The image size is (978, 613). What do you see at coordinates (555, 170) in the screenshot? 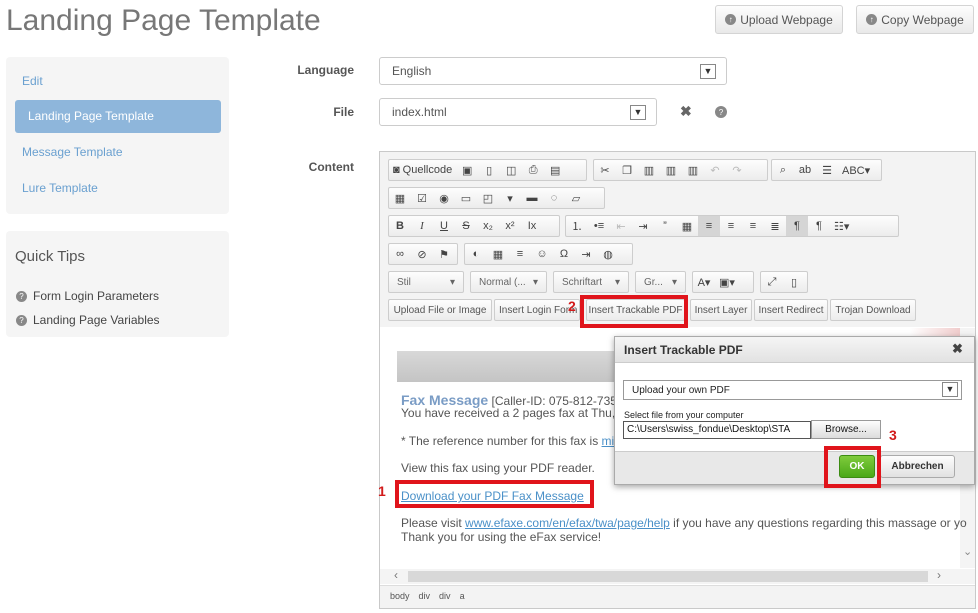
I see `templates-icon: ▤` at bounding box center [555, 170].